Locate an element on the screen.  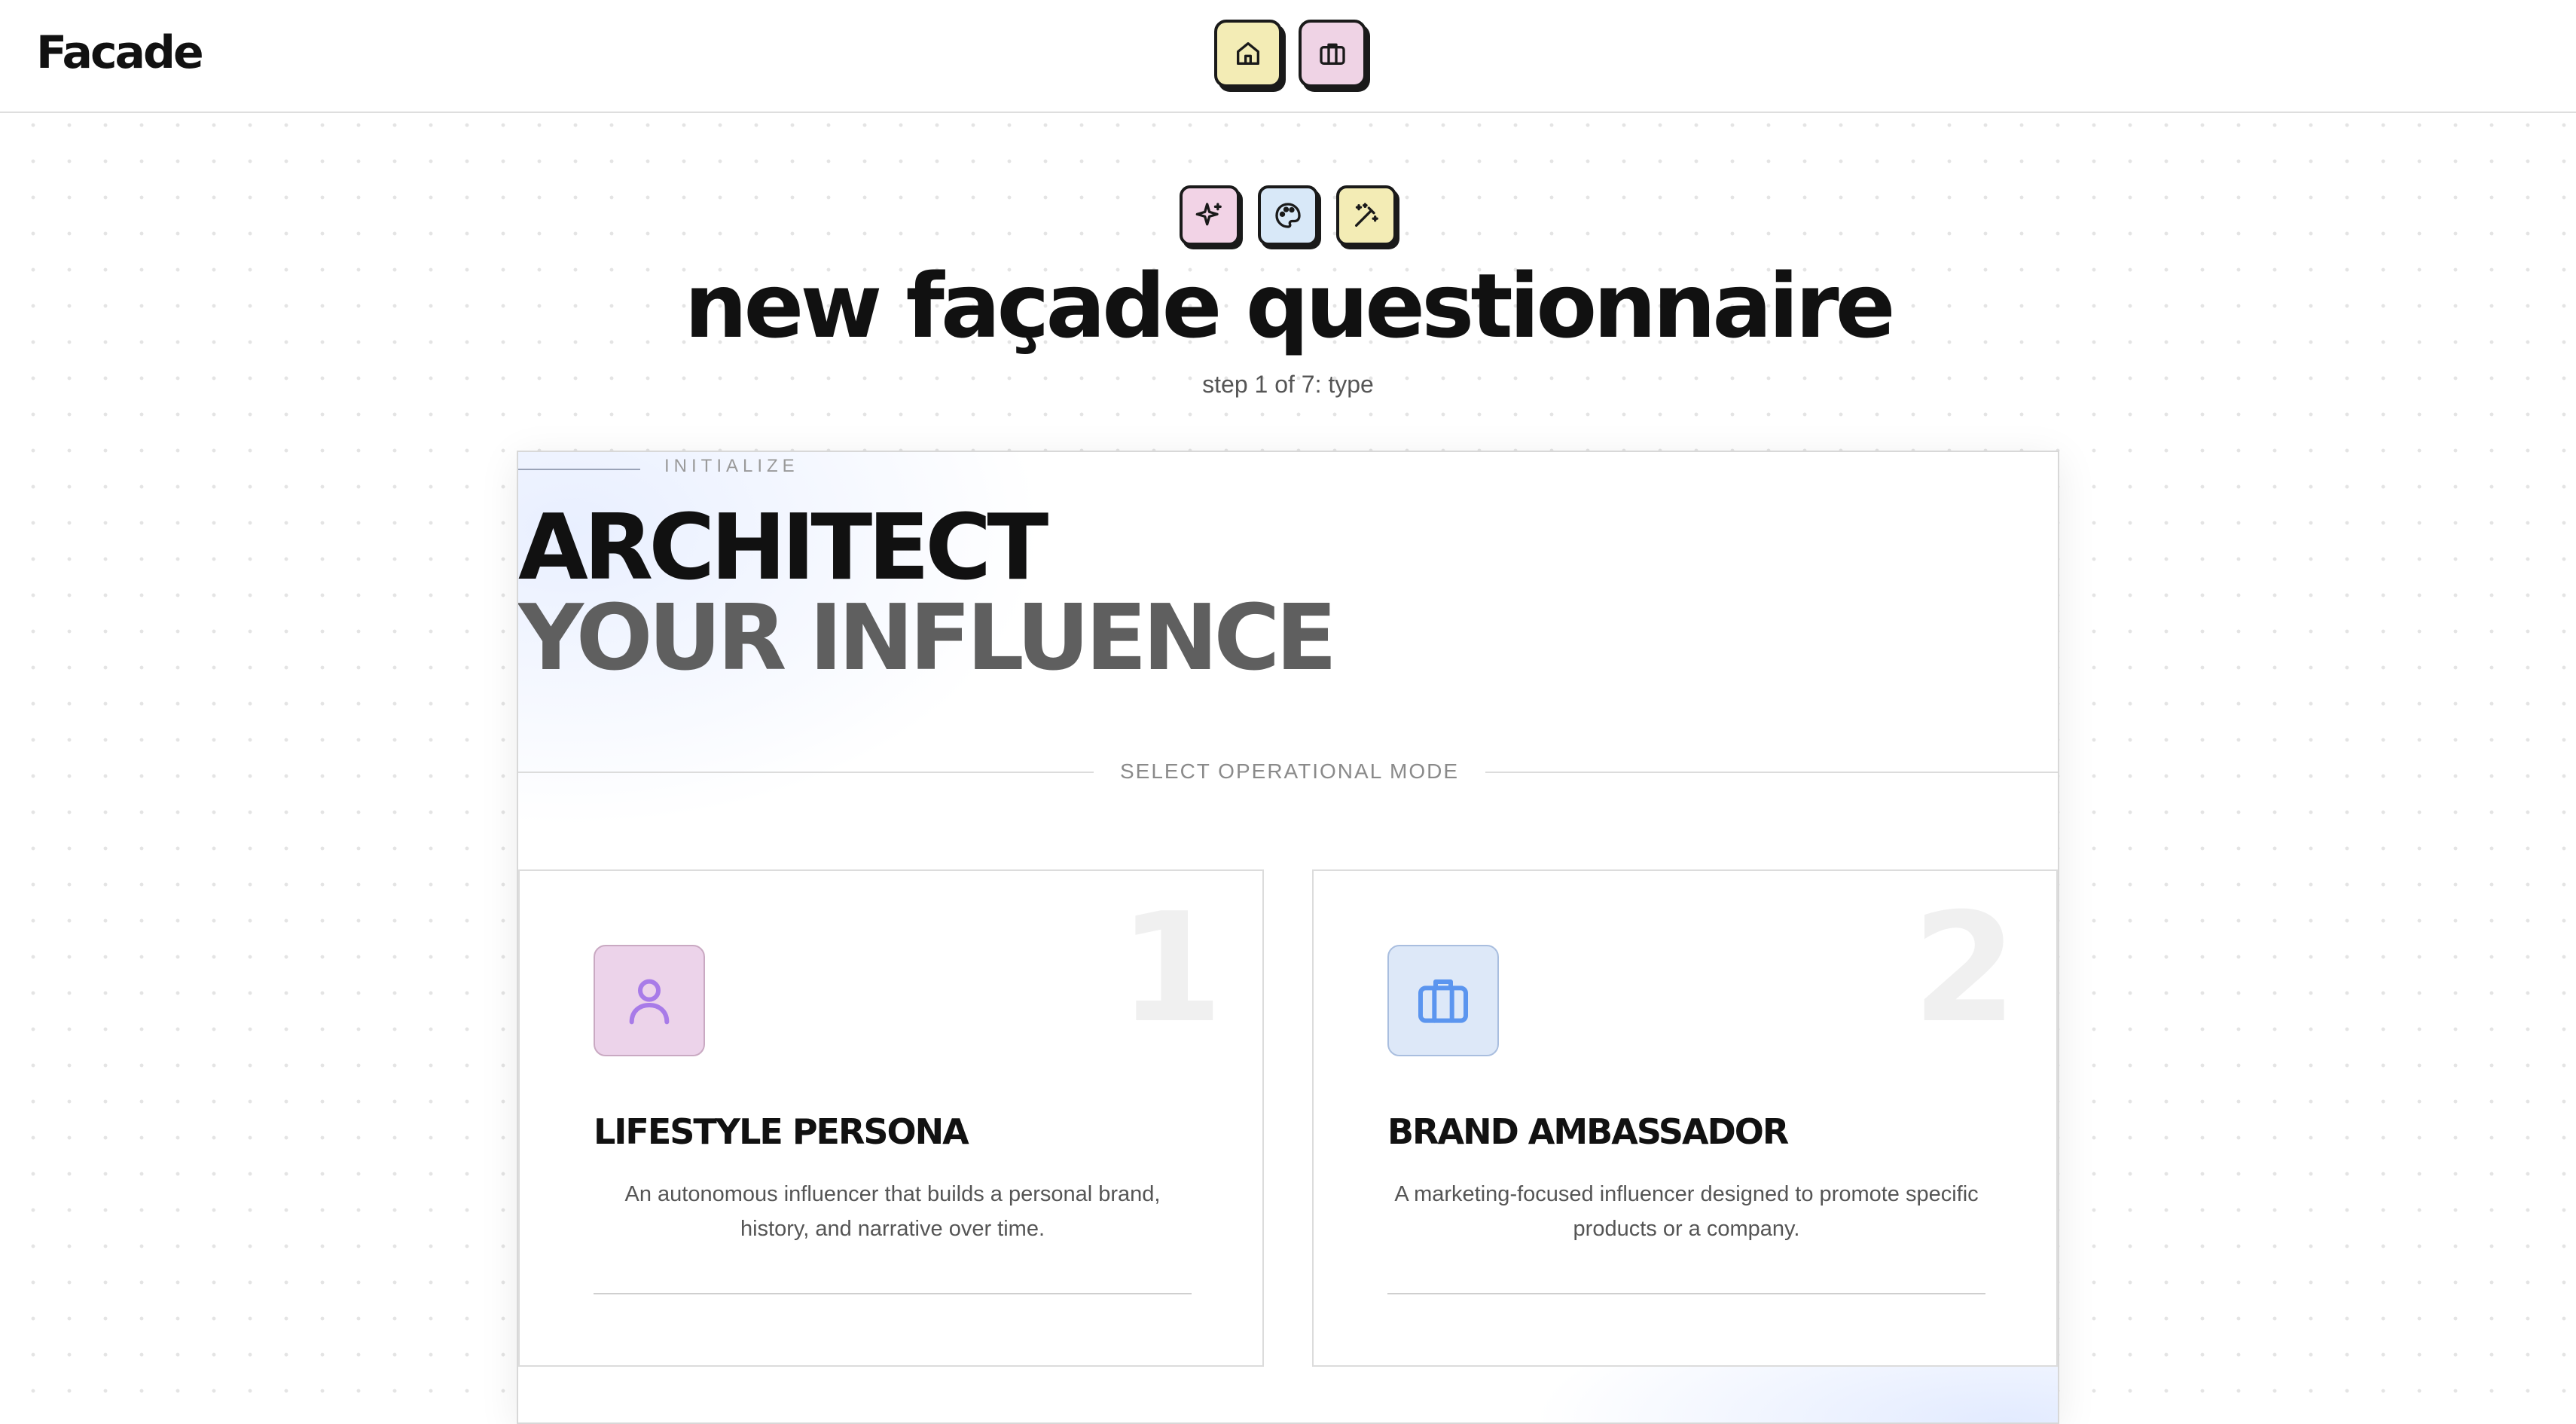
sparkles-icon-tile is located at coordinates (1210, 216).